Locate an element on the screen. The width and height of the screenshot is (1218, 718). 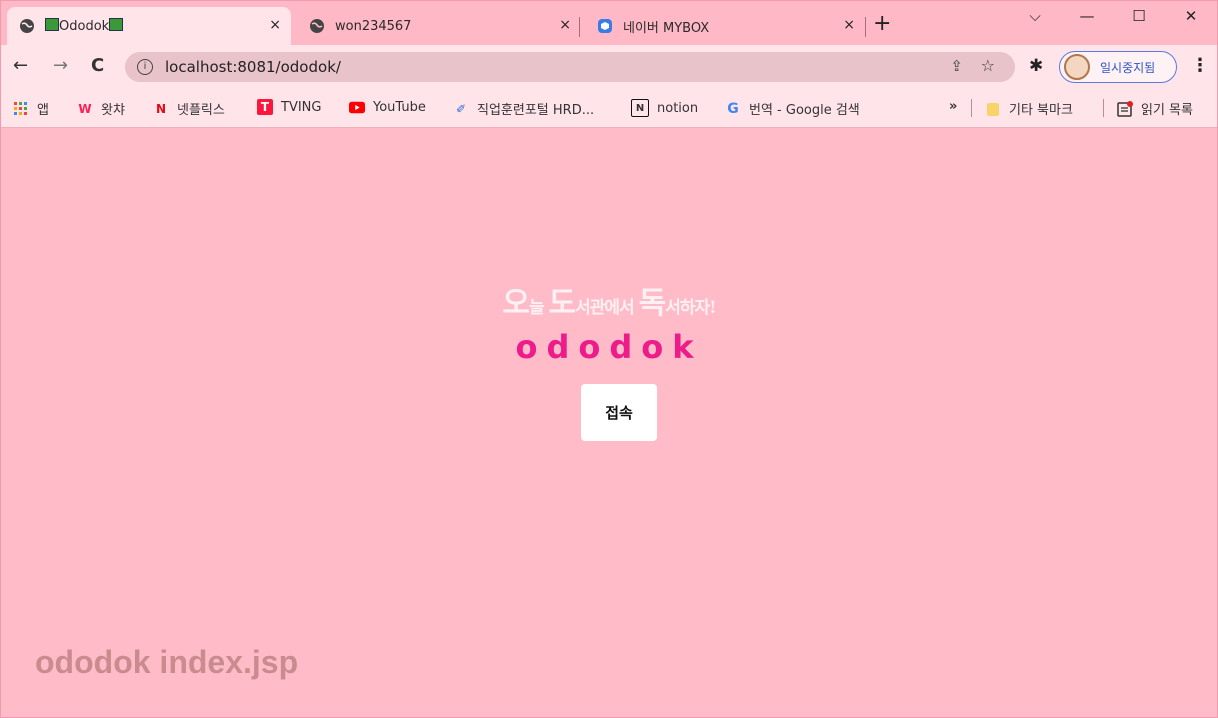
netflix-icon: N is located at coordinates (161, 108).